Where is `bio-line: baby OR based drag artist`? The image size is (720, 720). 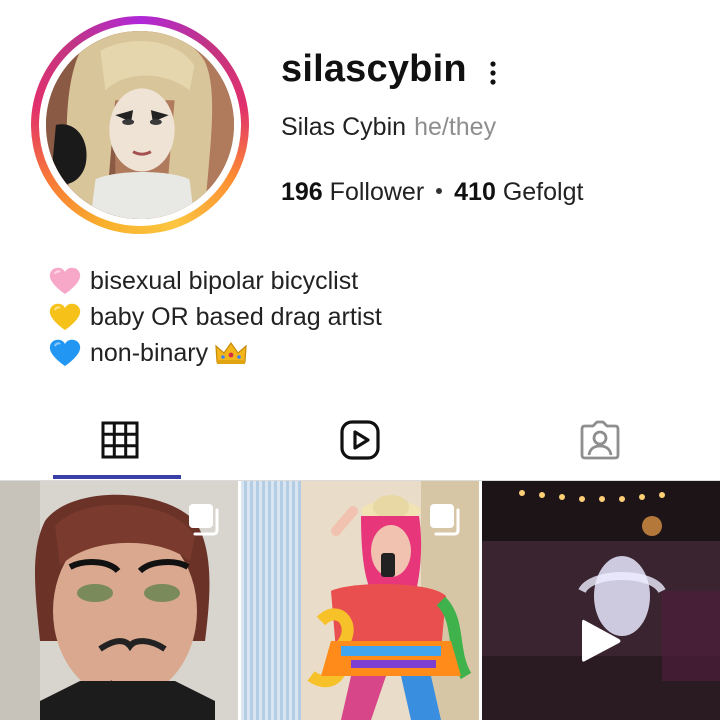 bio-line: baby OR based drag artist is located at coordinates (215, 317).